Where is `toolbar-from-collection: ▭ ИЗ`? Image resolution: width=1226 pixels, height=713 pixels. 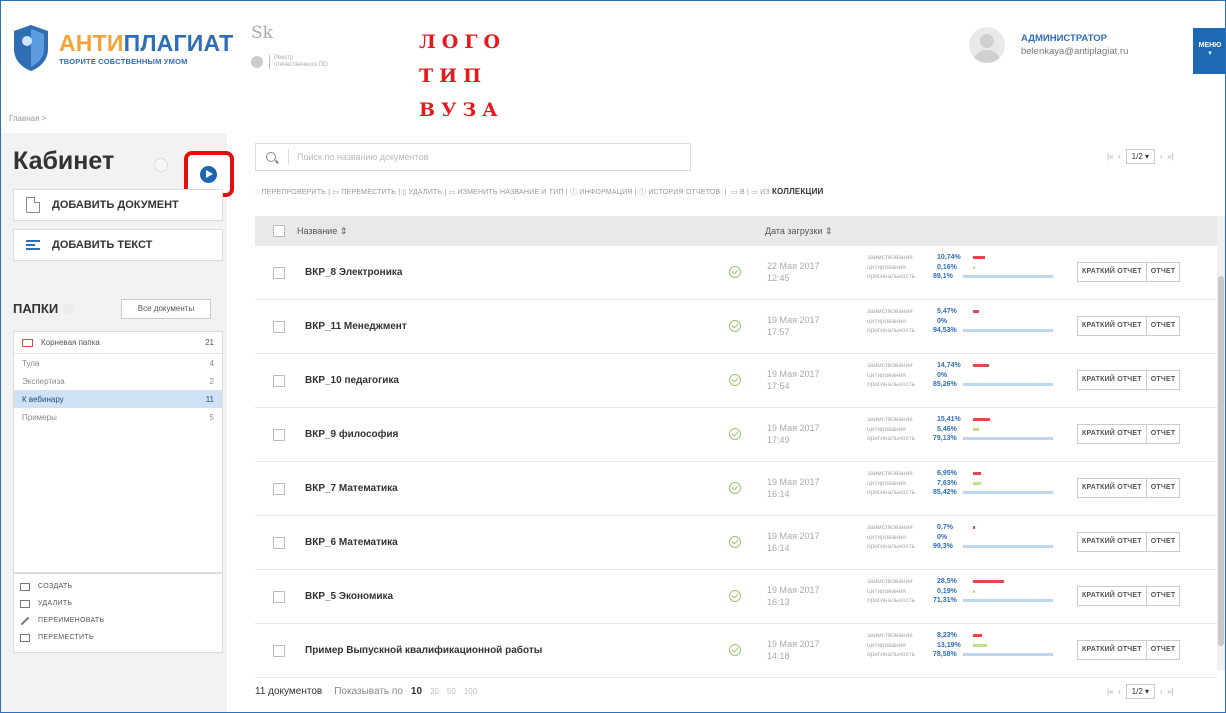 toolbar-from-collection: ▭ ИЗ is located at coordinates (760, 192).